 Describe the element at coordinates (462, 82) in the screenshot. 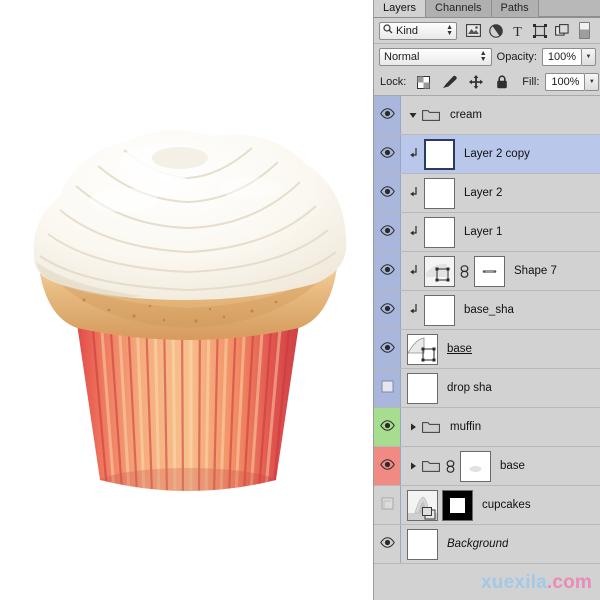

I see `lock-icon-group` at that location.